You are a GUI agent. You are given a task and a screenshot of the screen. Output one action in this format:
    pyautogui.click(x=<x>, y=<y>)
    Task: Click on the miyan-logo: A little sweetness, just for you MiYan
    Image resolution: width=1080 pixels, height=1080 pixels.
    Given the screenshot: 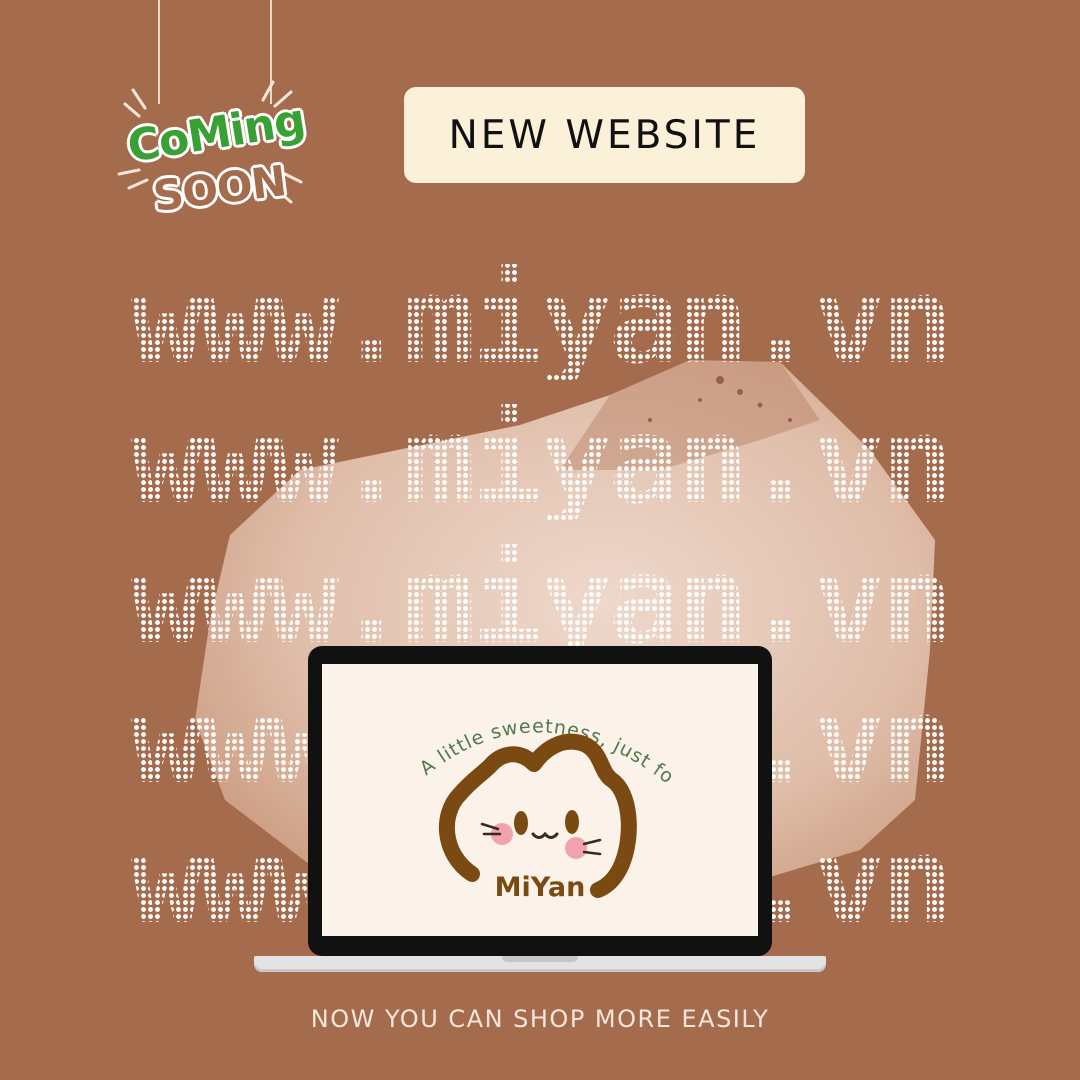 What is the action you would take?
    pyautogui.click(x=500, y=783)
    